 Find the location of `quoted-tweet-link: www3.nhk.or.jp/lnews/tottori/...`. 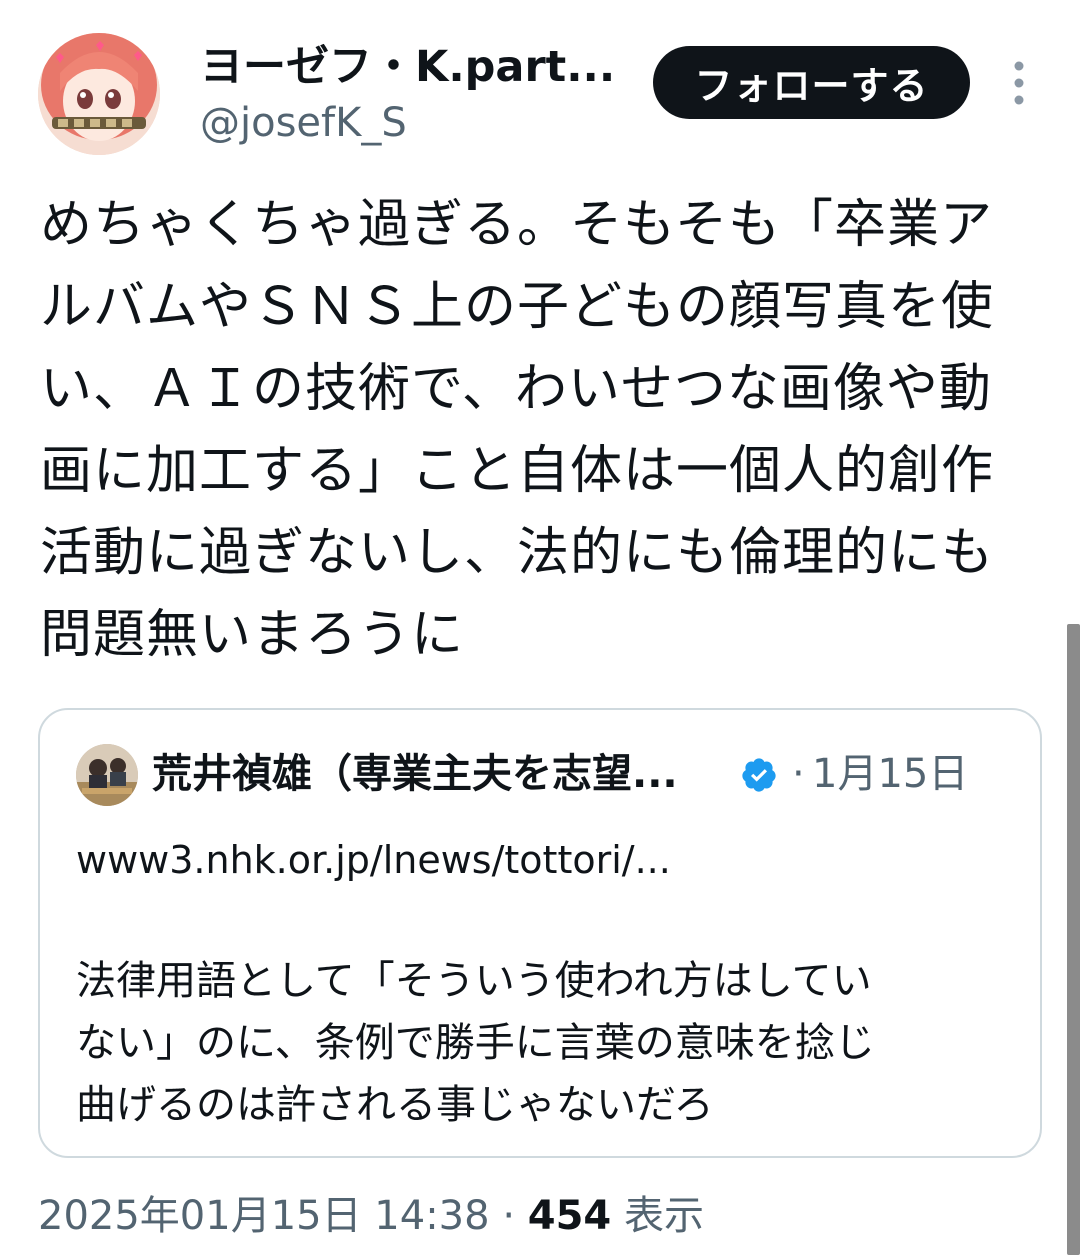

quoted-tweet-link: www3.nhk.or.jp/lnews/tottori/... is located at coordinates (373, 860).